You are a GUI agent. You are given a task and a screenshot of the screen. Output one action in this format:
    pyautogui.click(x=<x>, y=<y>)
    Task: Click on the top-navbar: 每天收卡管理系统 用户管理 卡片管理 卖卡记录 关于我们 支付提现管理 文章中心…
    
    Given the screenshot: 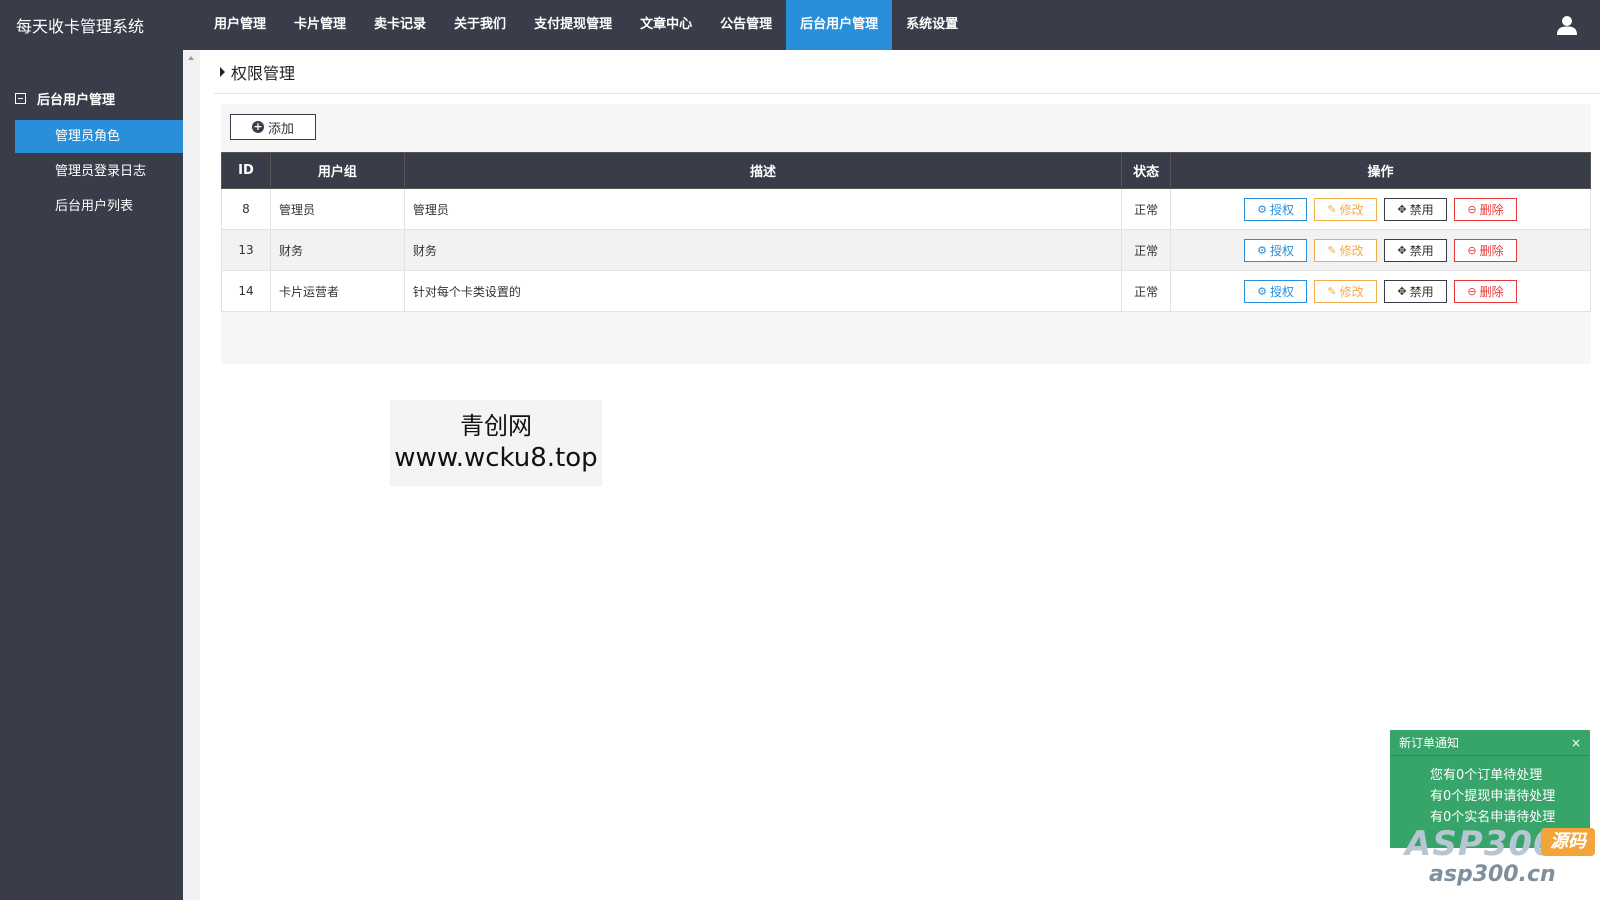 What is the action you would take?
    pyautogui.click(x=800, y=25)
    